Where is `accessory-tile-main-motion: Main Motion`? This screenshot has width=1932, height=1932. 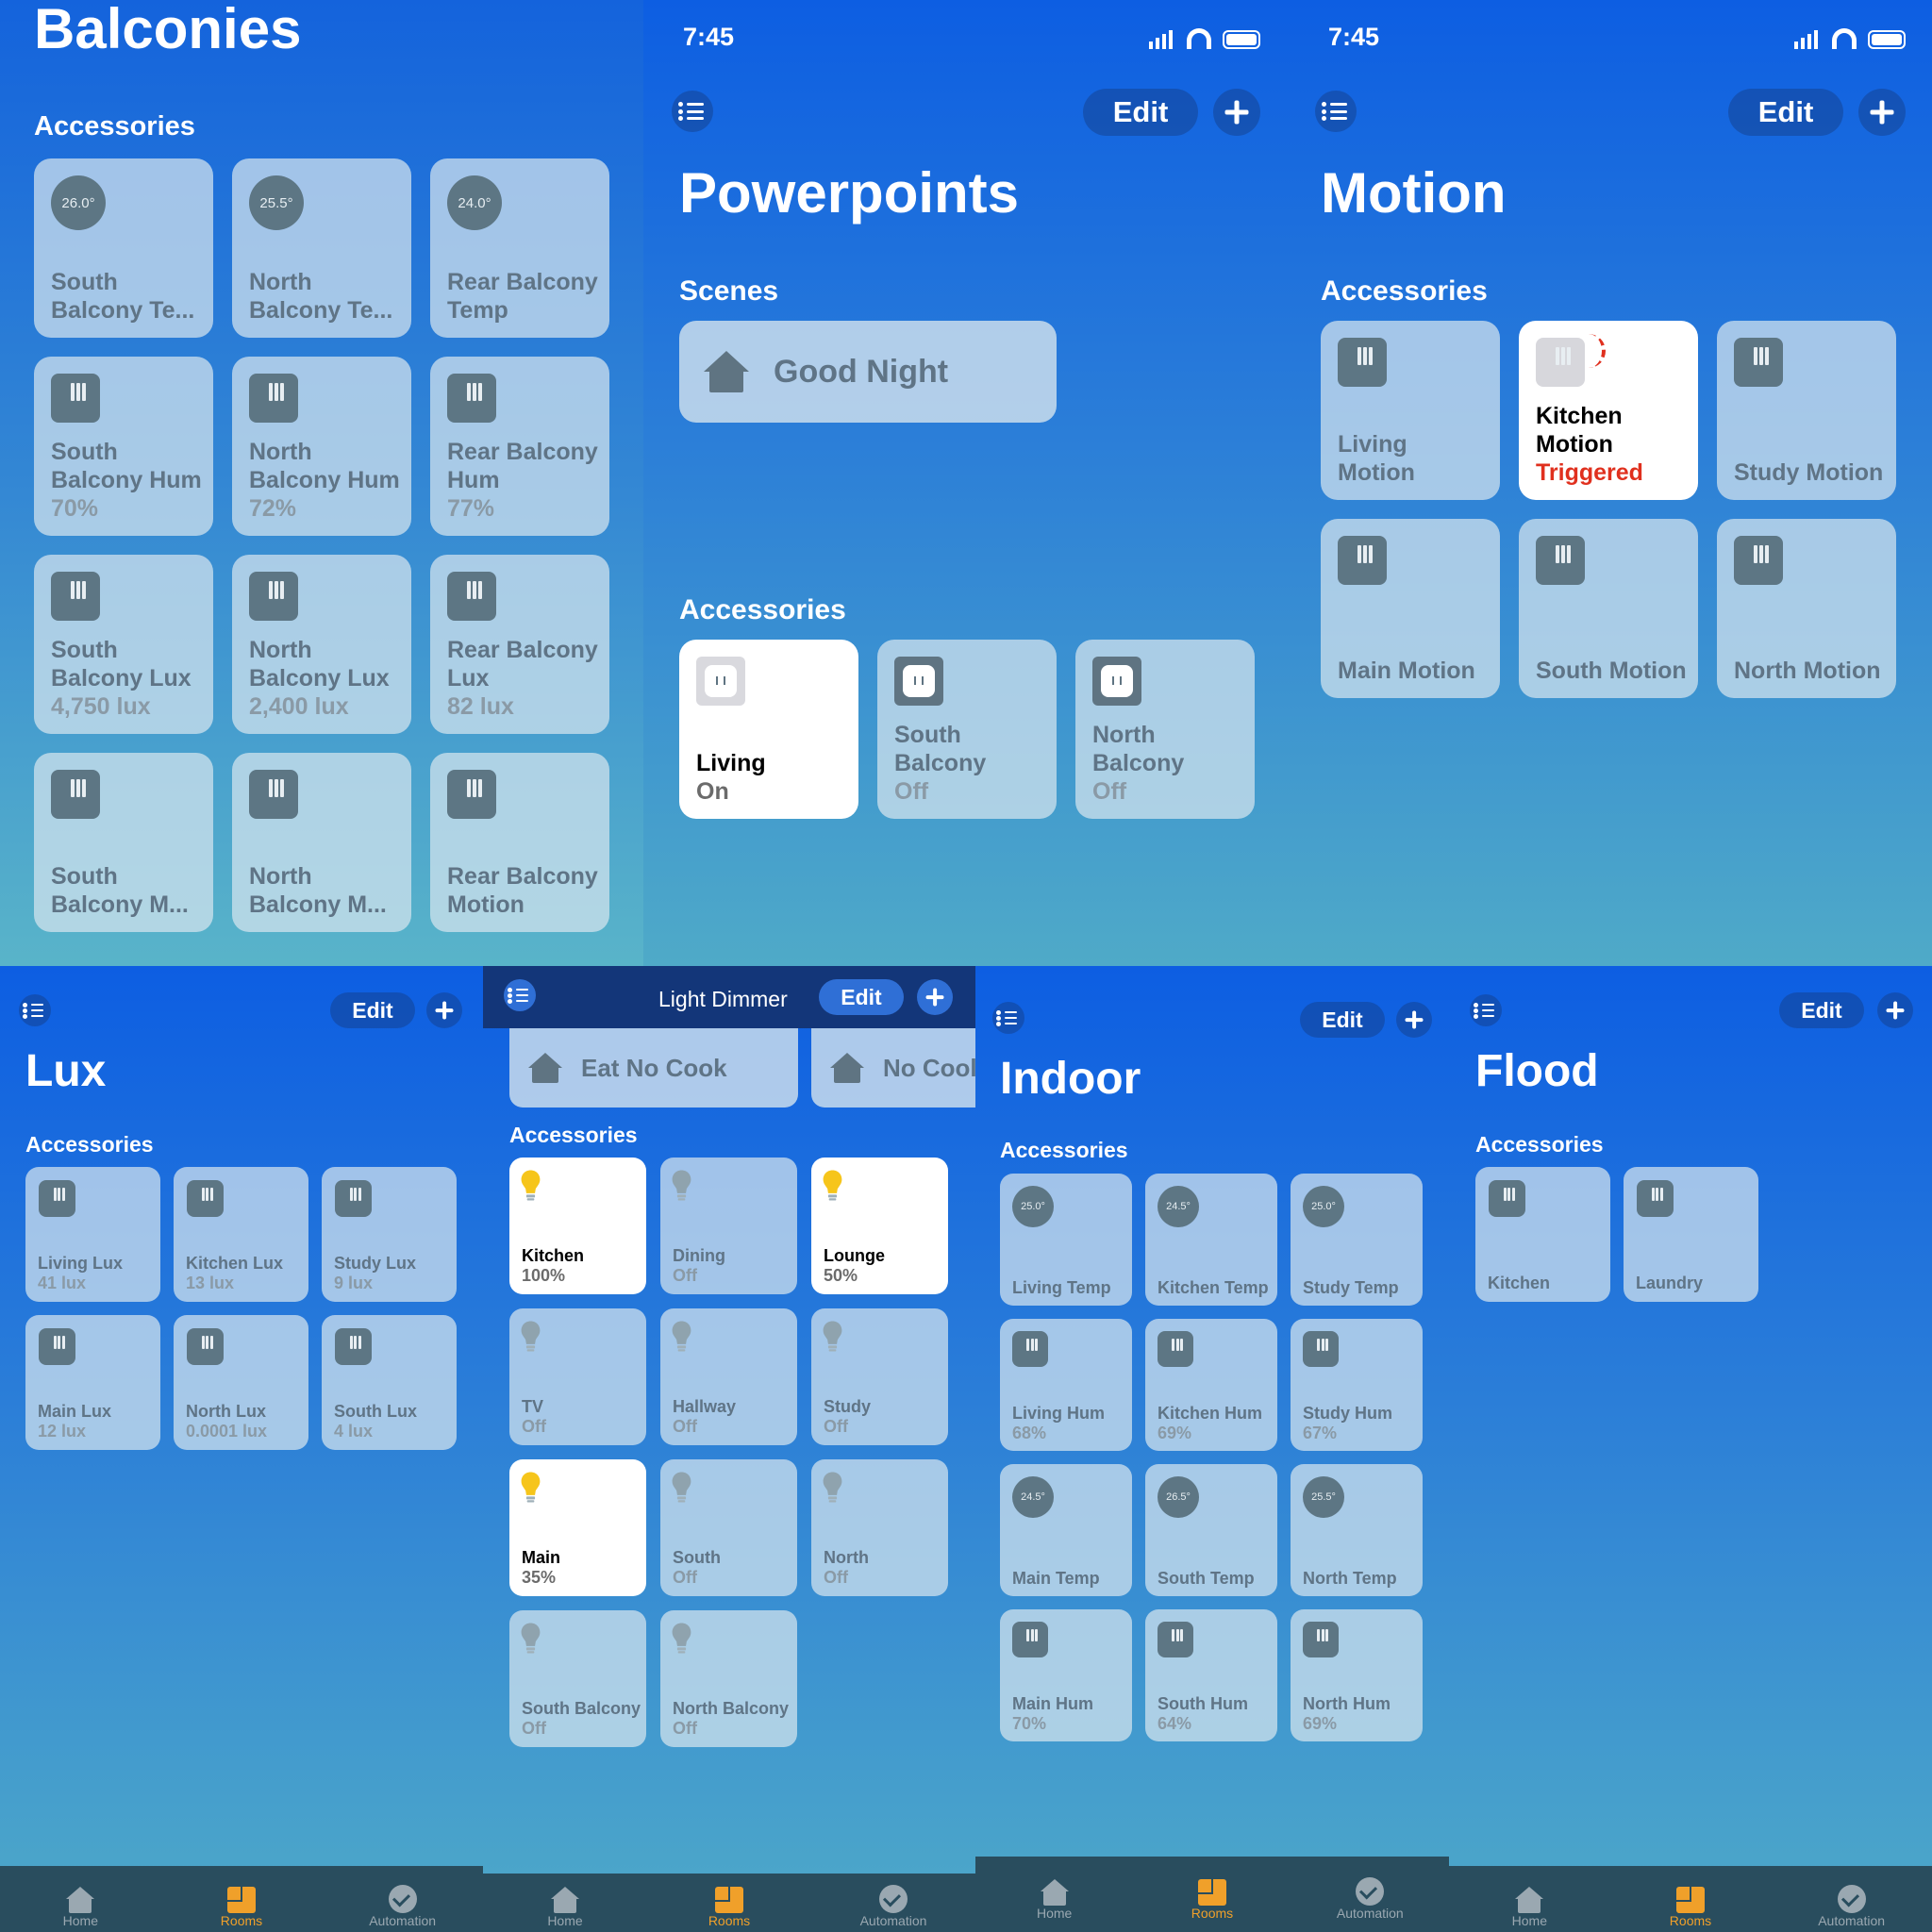 accessory-tile-main-motion: Main Motion is located at coordinates (1410, 609).